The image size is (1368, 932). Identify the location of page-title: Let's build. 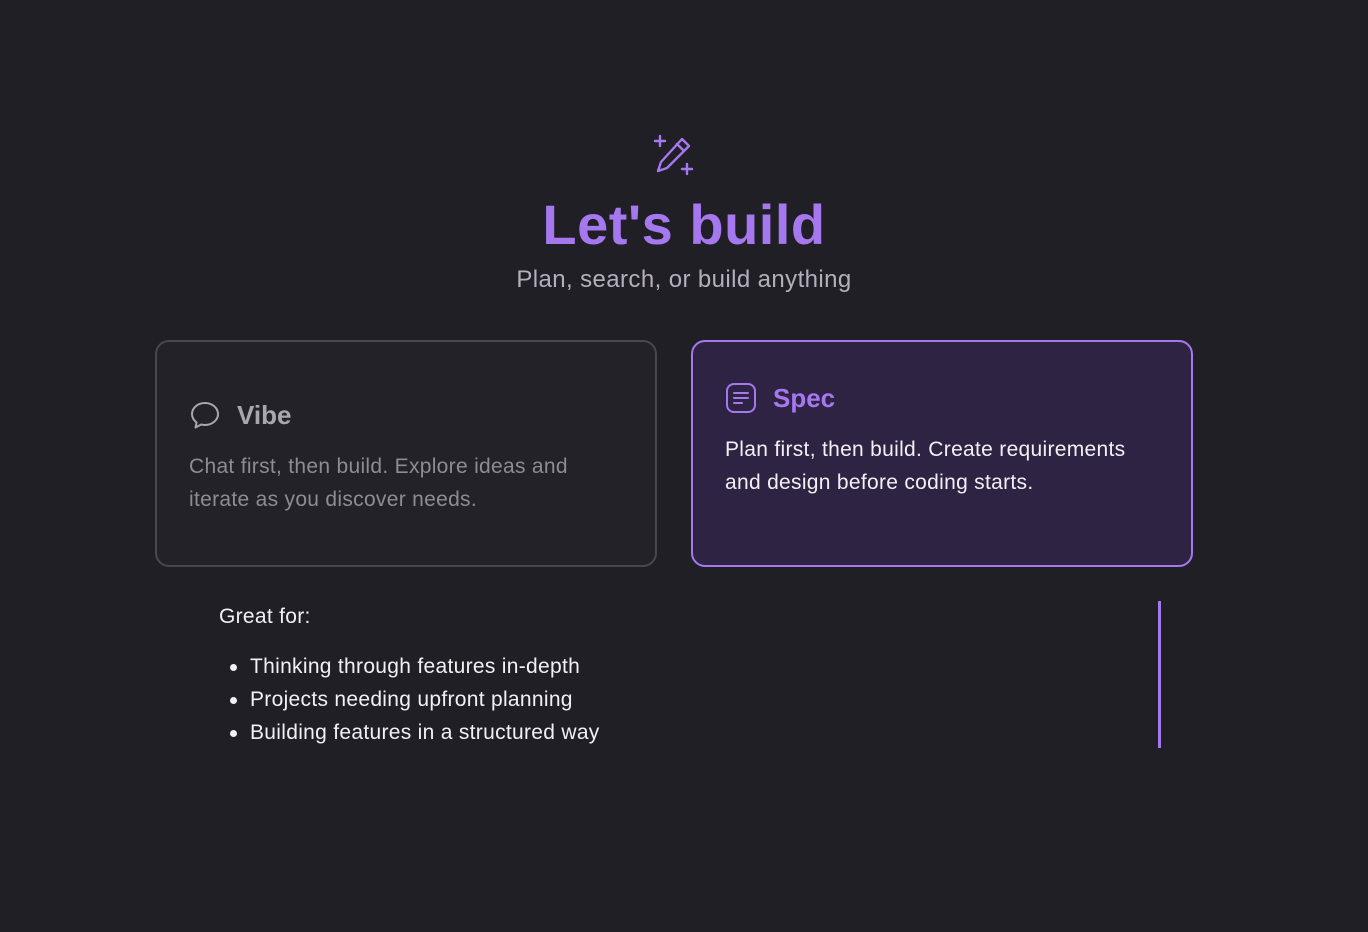
(684, 224).